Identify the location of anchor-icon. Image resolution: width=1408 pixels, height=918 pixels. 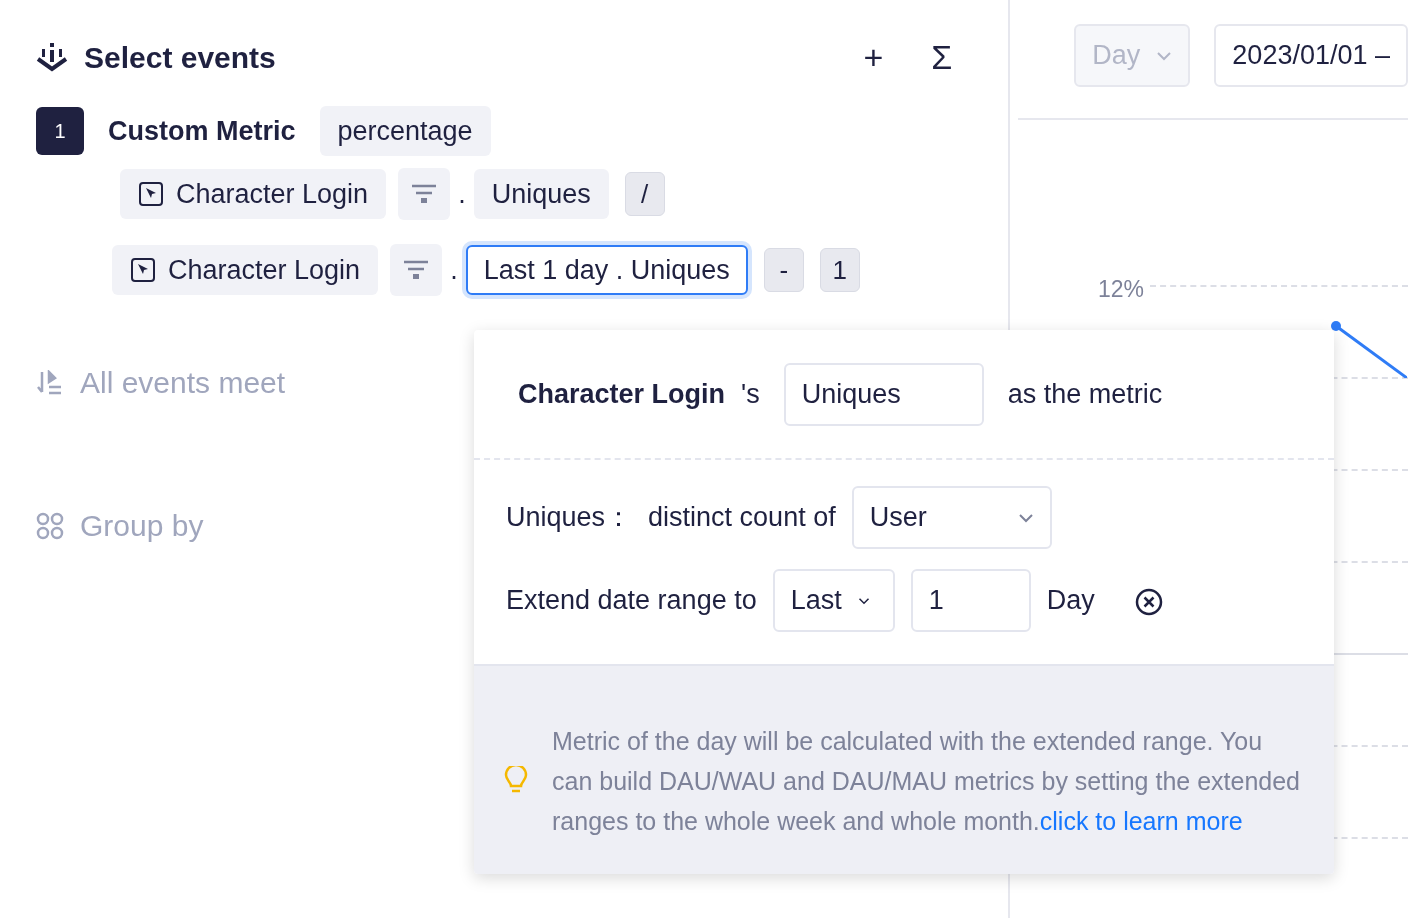
(52, 57).